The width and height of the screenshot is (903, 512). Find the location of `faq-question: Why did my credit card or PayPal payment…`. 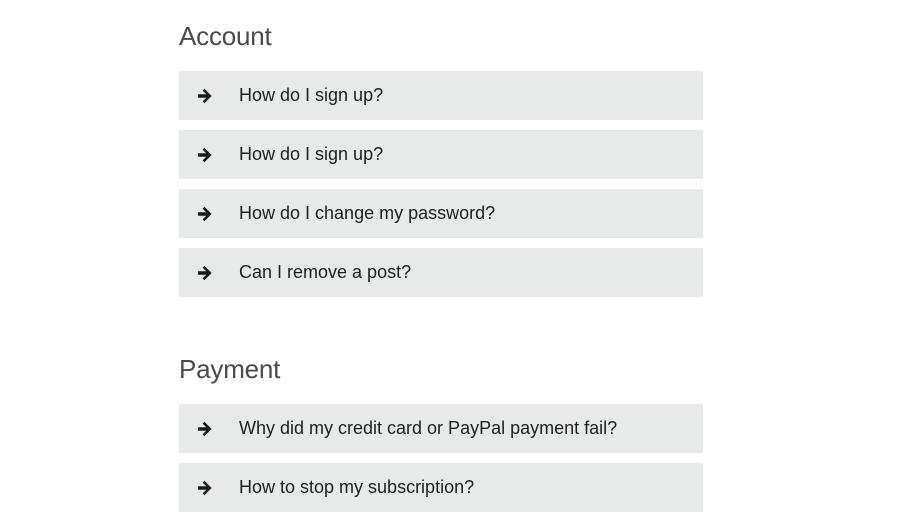

faq-question: Why did my credit card or PayPal payment… is located at coordinates (428, 428).